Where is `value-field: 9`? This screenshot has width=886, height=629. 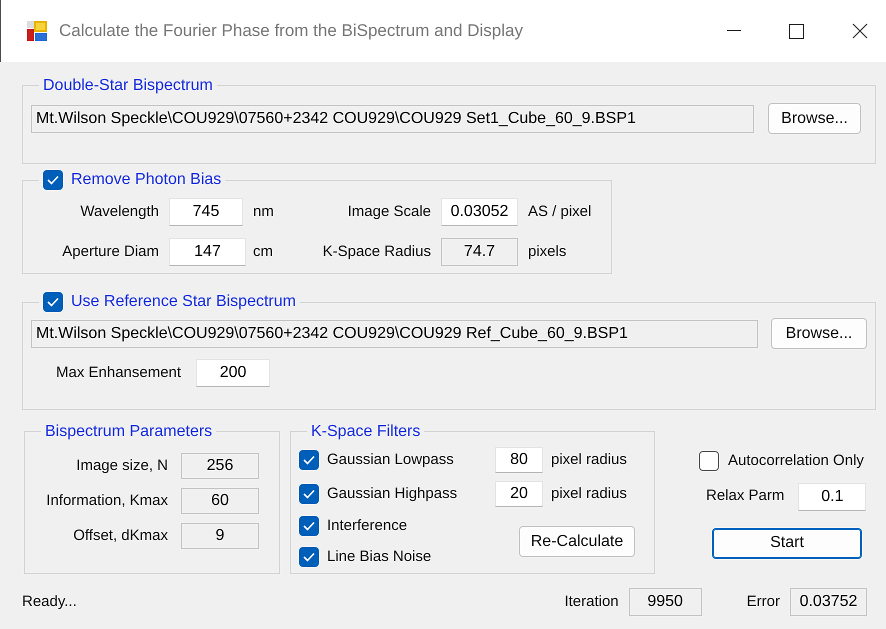 value-field: 9 is located at coordinates (220, 536).